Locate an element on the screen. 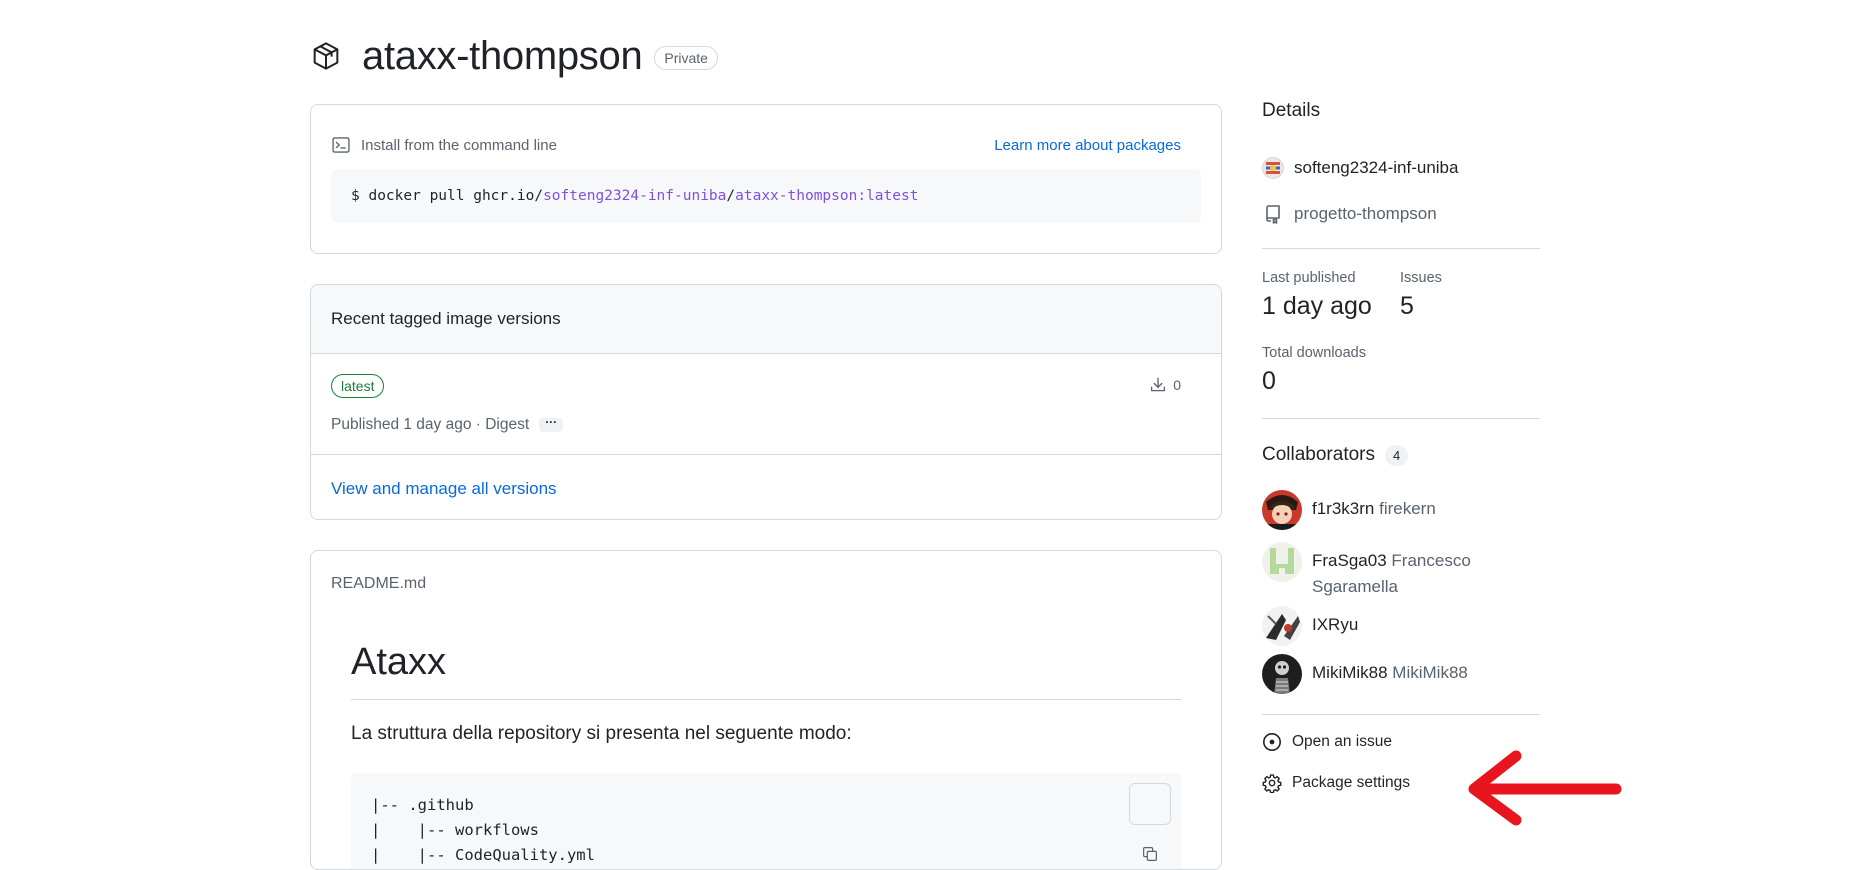 The height and width of the screenshot is (870, 1851). collaborator-item: MikiMik88 MikiMik88 is located at coordinates (1401, 674).